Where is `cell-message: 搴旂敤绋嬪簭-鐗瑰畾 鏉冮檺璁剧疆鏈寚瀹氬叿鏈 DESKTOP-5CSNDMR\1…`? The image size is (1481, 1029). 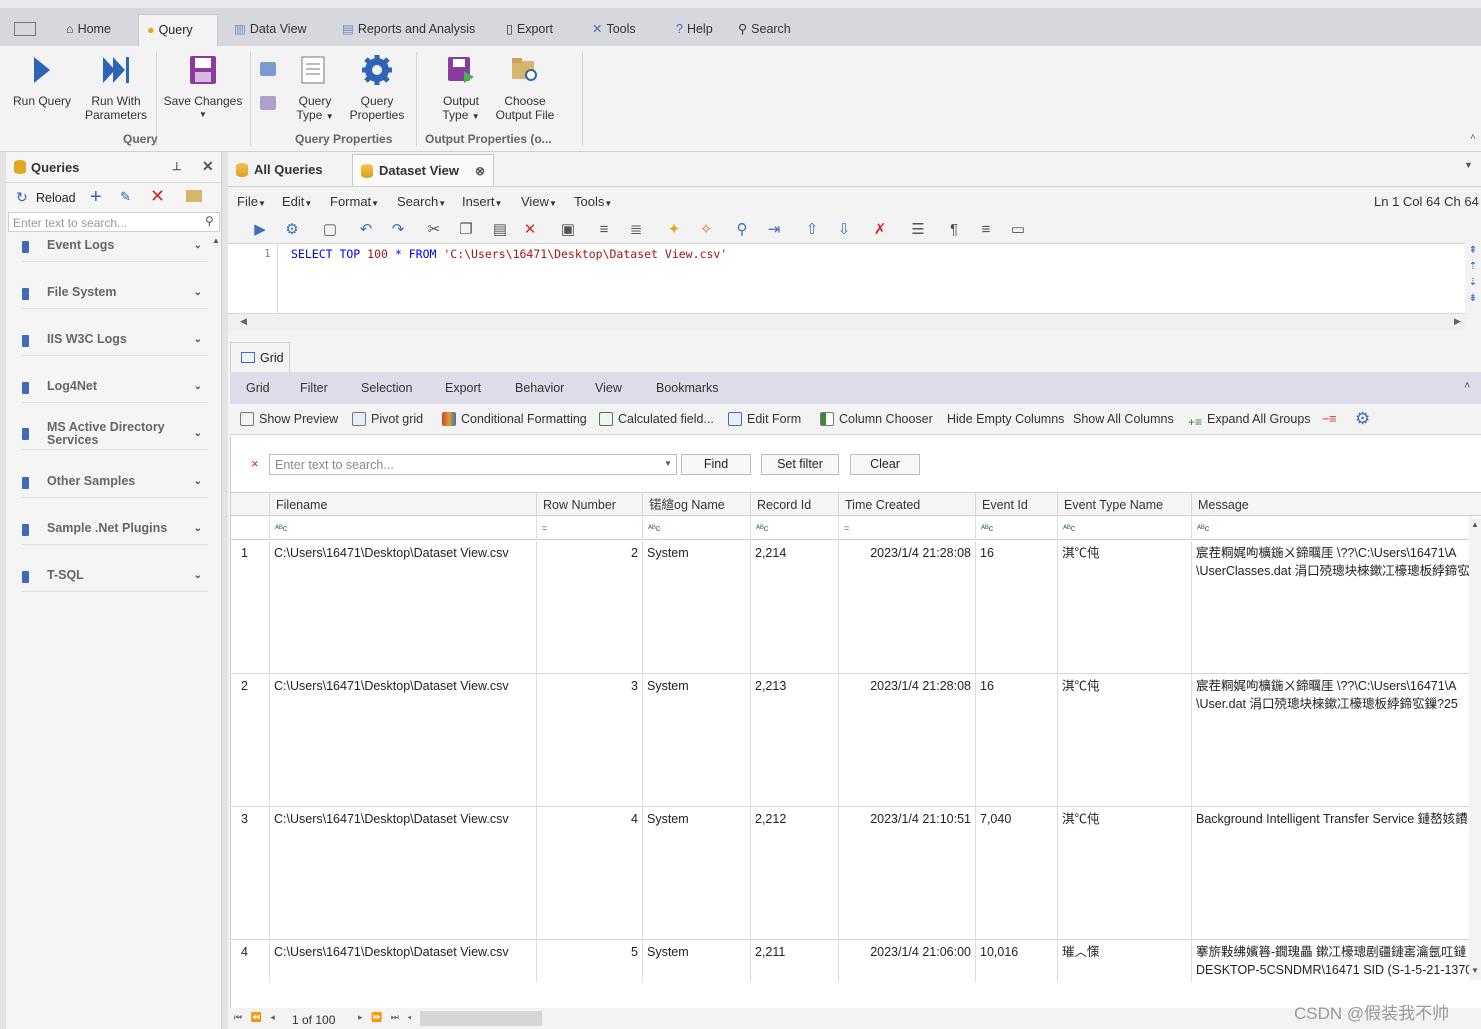 cell-message: 搴旂敤绋嬪簭-鐗瑰畾 鏉冮檺璁剧疆鏈寚瀹氬叿鏈 DESKTOP-5CSNDMR\1… is located at coordinates (1331, 961).